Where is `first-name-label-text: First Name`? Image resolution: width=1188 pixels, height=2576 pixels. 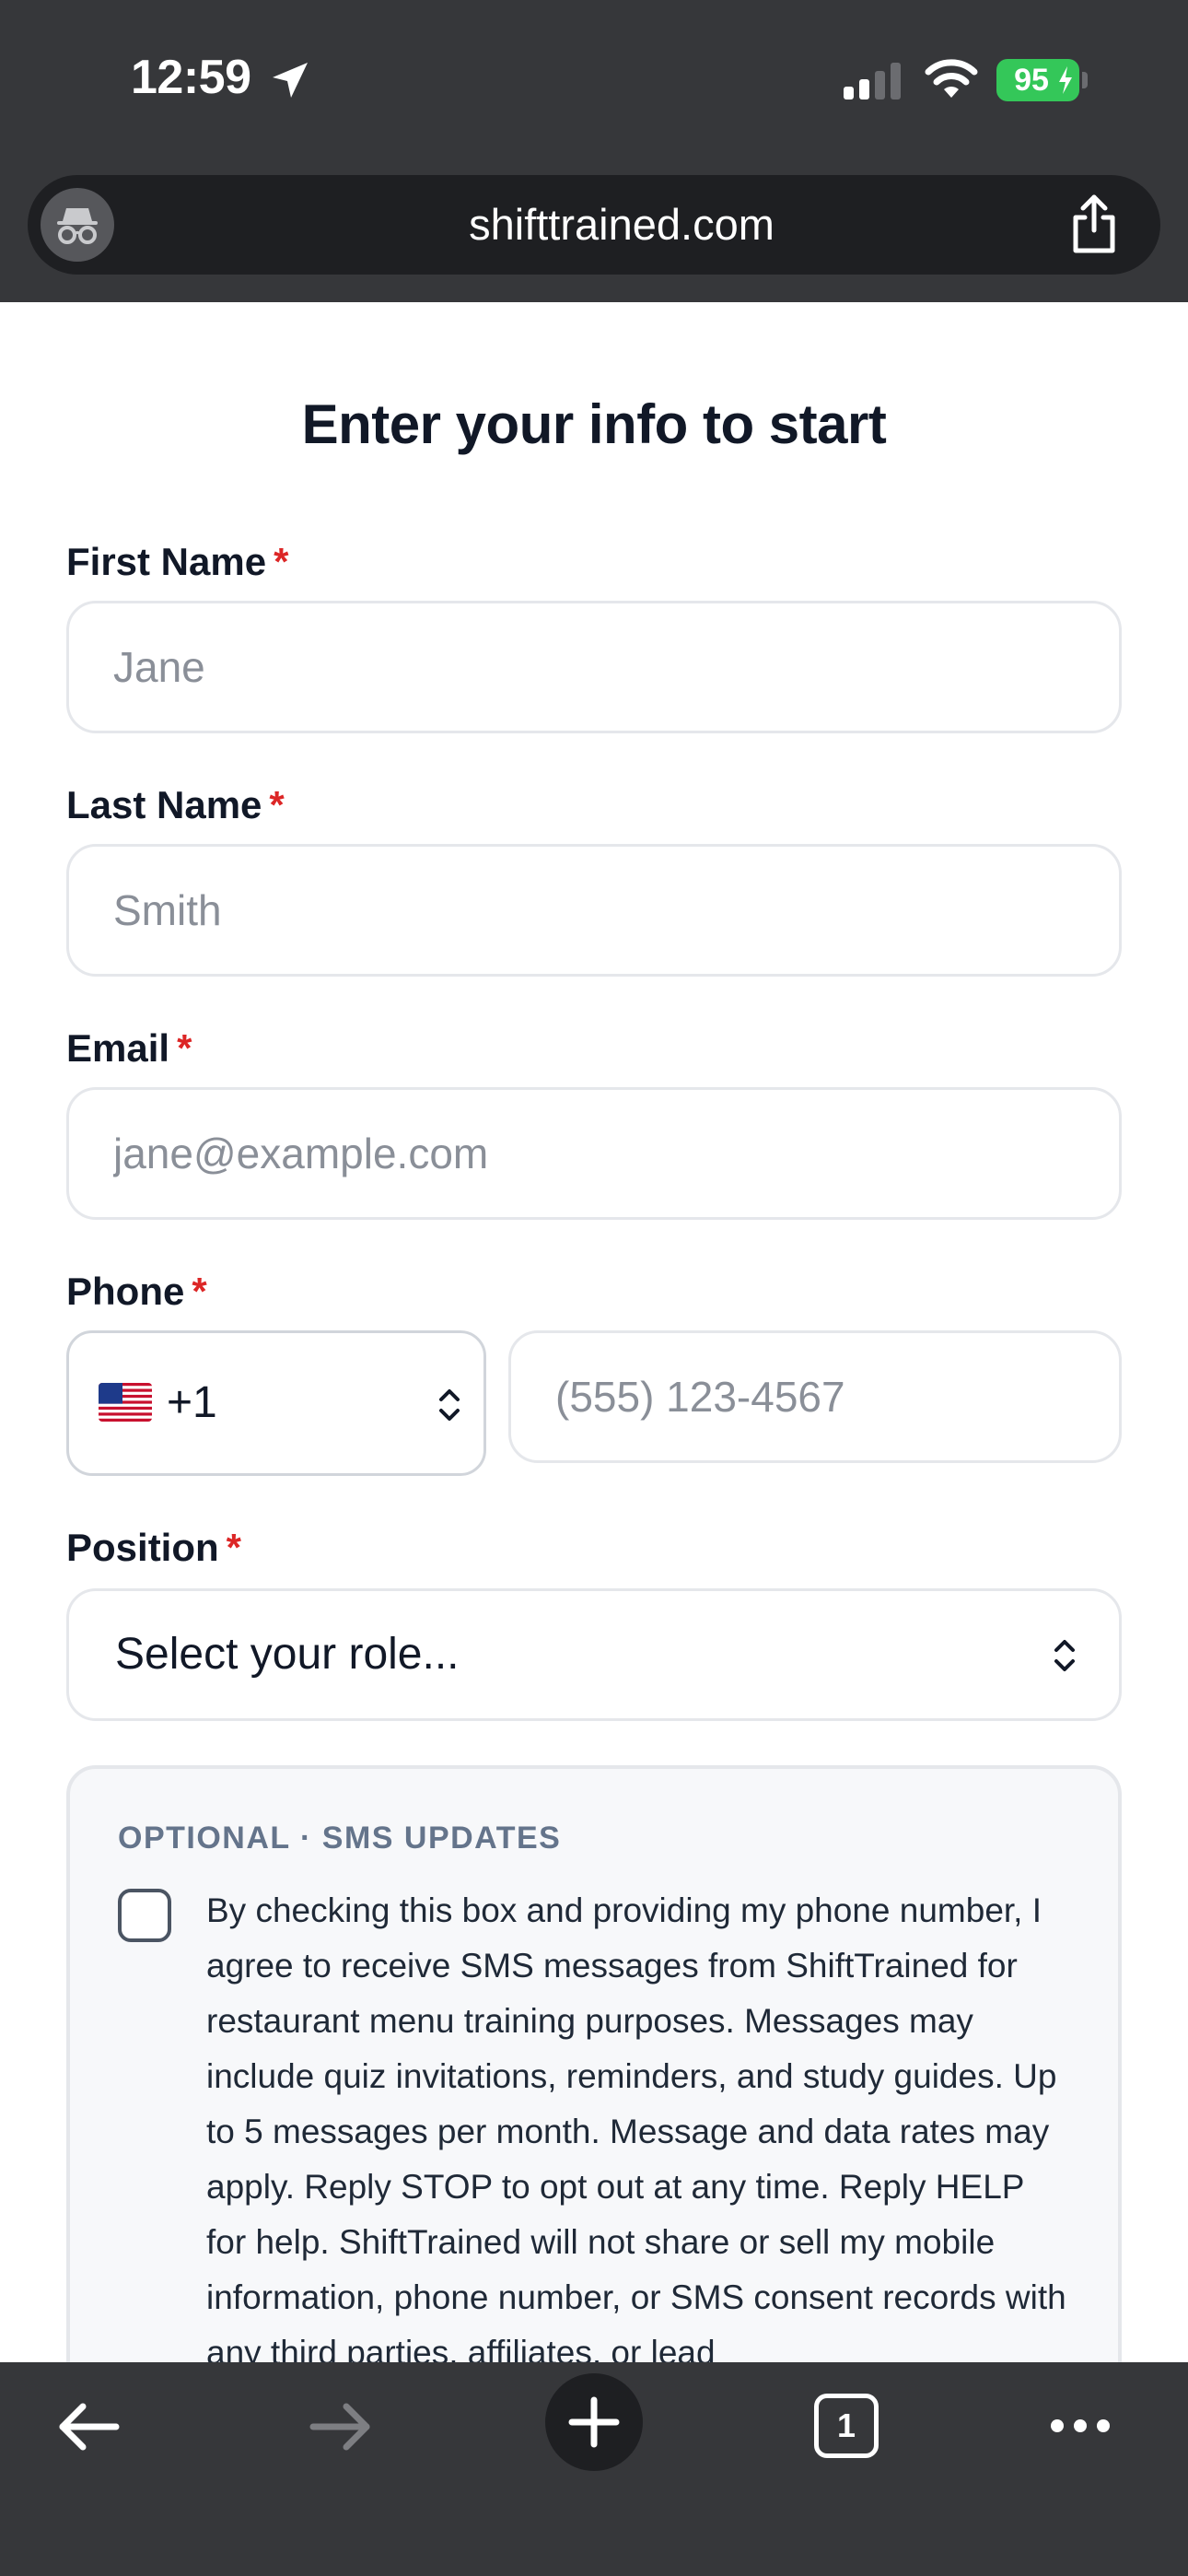
first-name-label-text: First Name is located at coordinates (166, 561).